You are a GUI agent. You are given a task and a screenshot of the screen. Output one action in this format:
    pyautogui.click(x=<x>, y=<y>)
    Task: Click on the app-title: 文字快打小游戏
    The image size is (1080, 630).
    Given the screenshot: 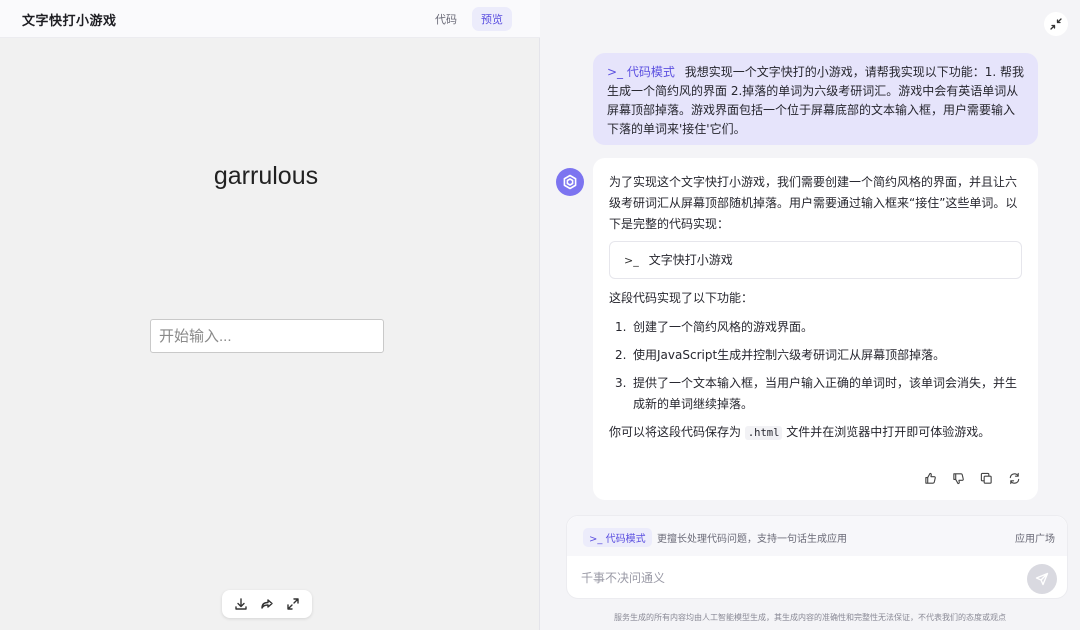 What is the action you would take?
    pyautogui.click(x=69, y=21)
    